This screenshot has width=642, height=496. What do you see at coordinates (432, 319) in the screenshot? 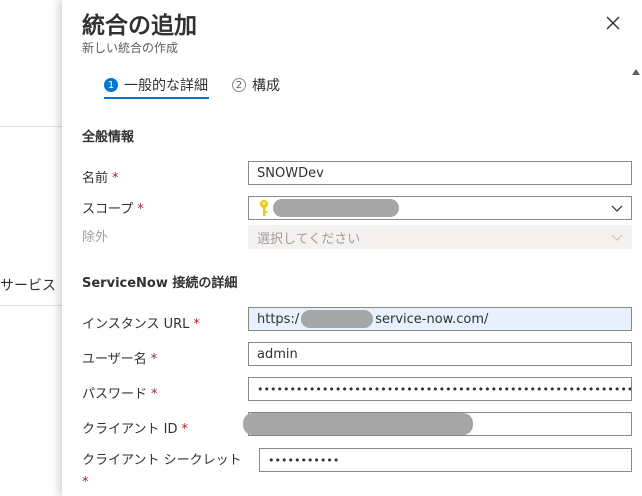
I see `instance-url-suffix: service-now.com/` at bounding box center [432, 319].